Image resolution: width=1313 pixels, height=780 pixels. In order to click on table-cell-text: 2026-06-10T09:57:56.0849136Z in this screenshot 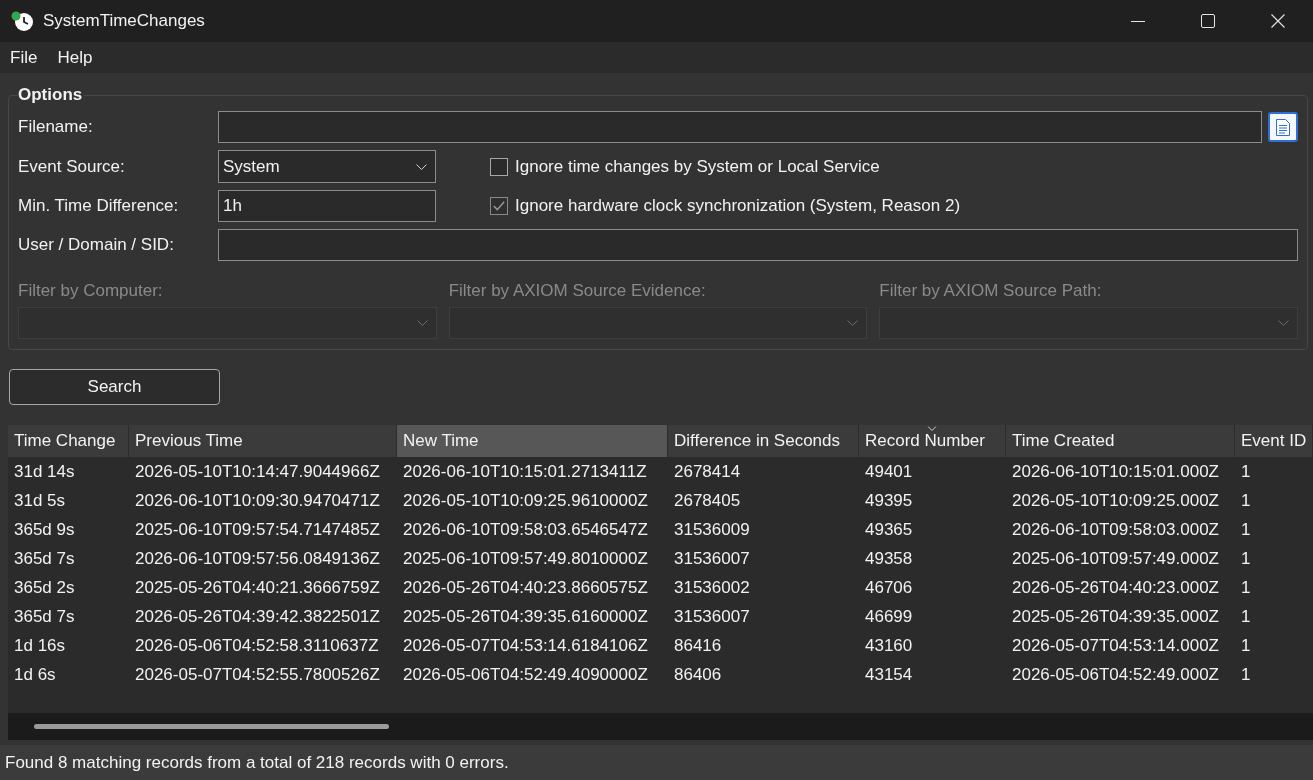, I will do `click(257, 558)`.